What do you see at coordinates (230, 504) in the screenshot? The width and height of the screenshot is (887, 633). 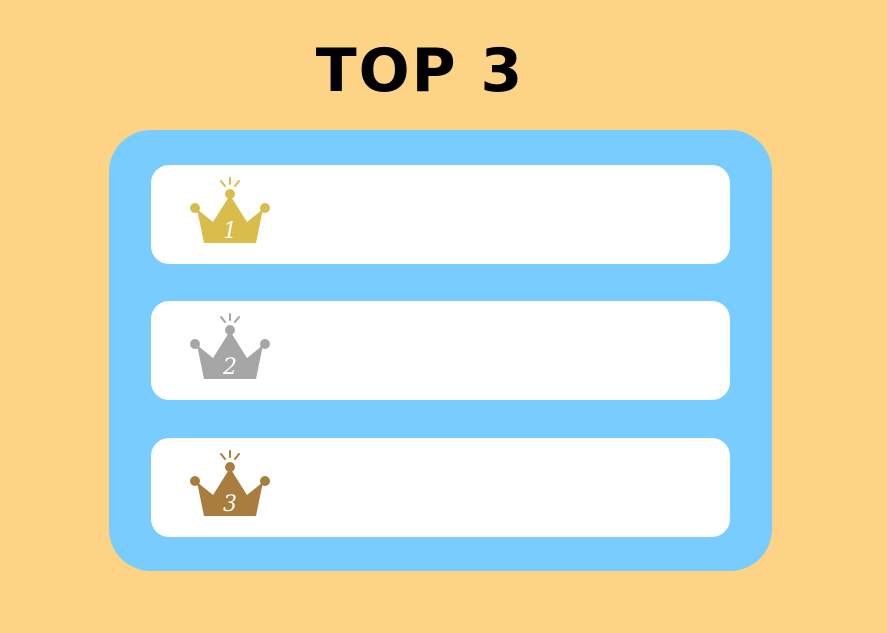 I see `rank-number: 3` at bounding box center [230, 504].